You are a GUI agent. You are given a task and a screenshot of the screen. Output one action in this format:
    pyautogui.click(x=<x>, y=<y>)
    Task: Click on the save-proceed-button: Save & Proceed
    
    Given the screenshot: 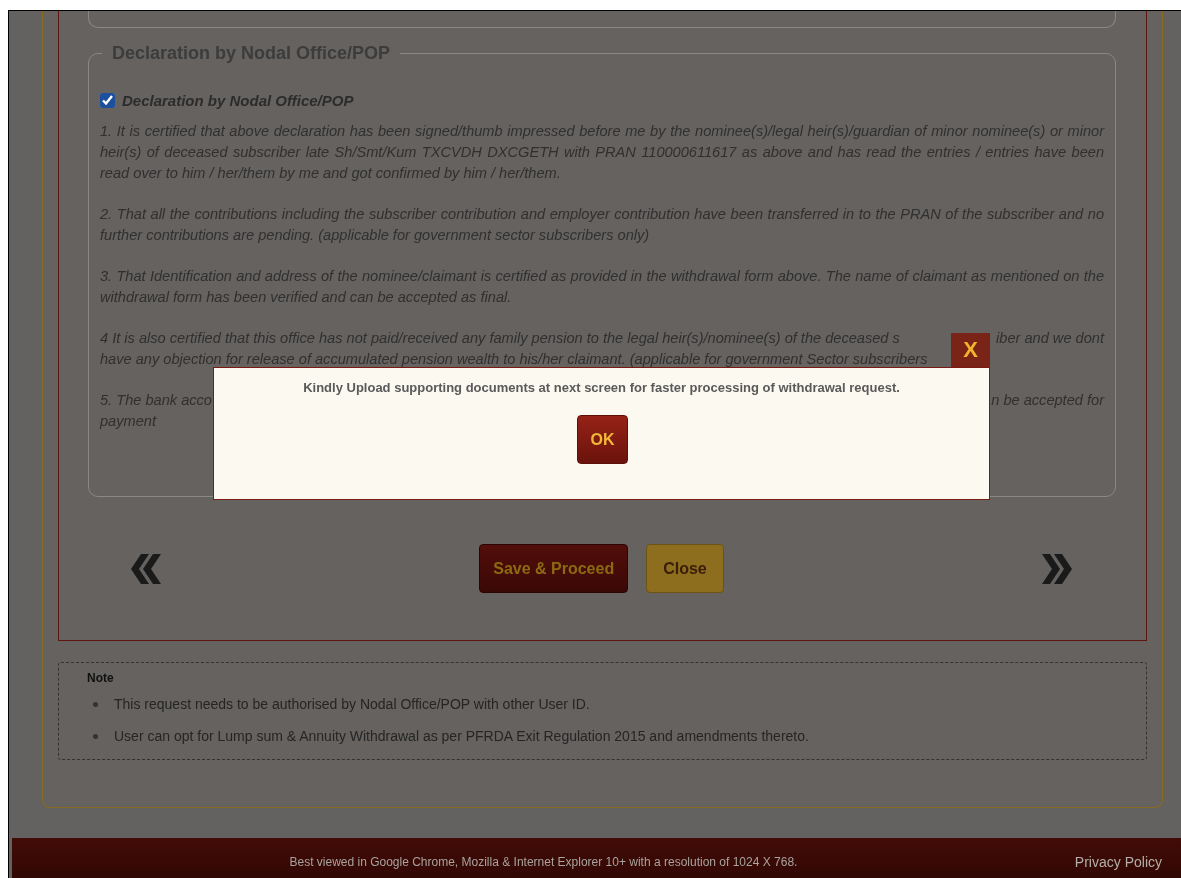 What is the action you would take?
    pyautogui.click(x=554, y=568)
    